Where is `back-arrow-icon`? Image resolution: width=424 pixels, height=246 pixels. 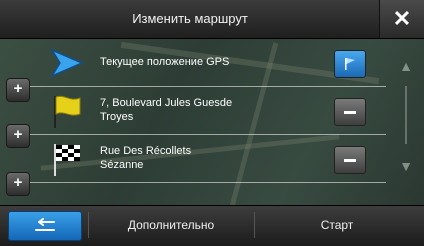
back-arrow-icon is located at coordinates (45, 224).